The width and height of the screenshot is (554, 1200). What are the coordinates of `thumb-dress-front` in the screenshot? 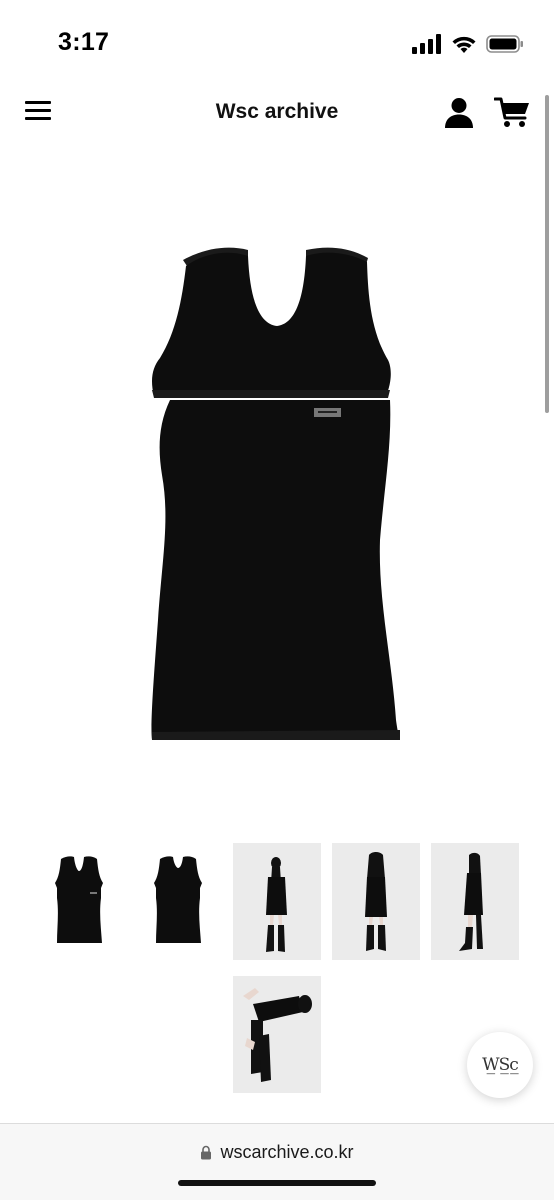 It's located at (79, 899).